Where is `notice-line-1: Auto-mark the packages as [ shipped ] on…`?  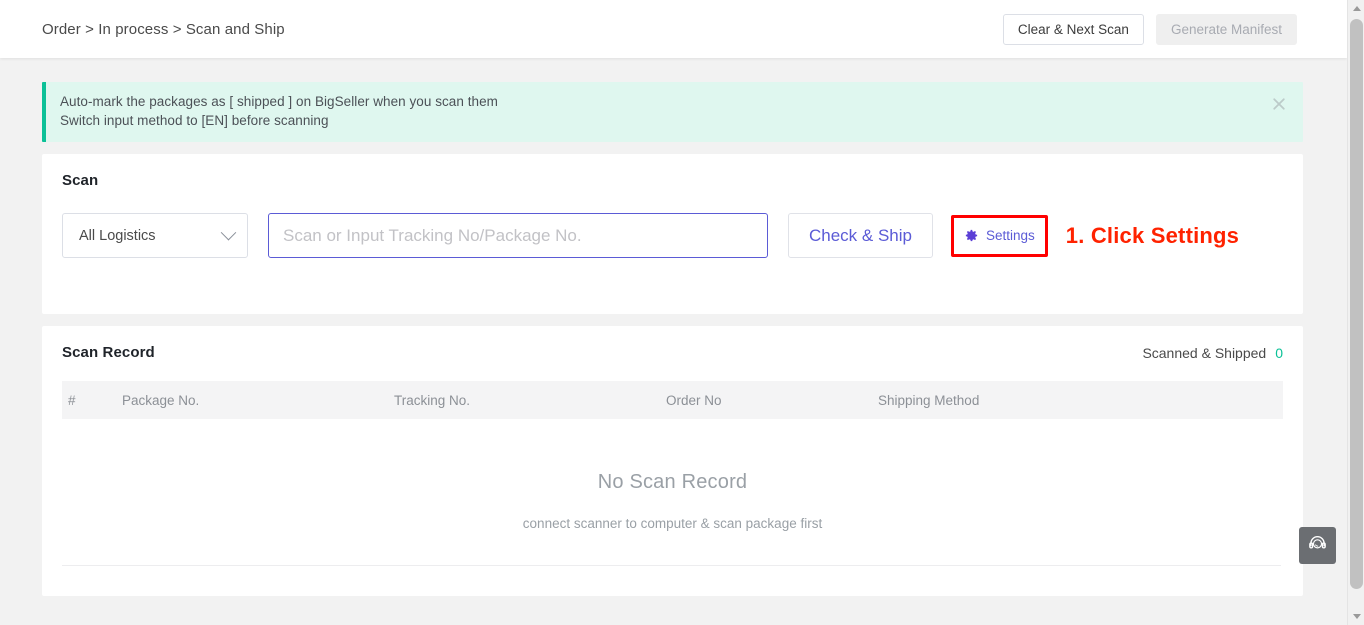
notice-line-1: Auto-mark the packages as [ shipped ] on… is located at coordinates (279, 101).